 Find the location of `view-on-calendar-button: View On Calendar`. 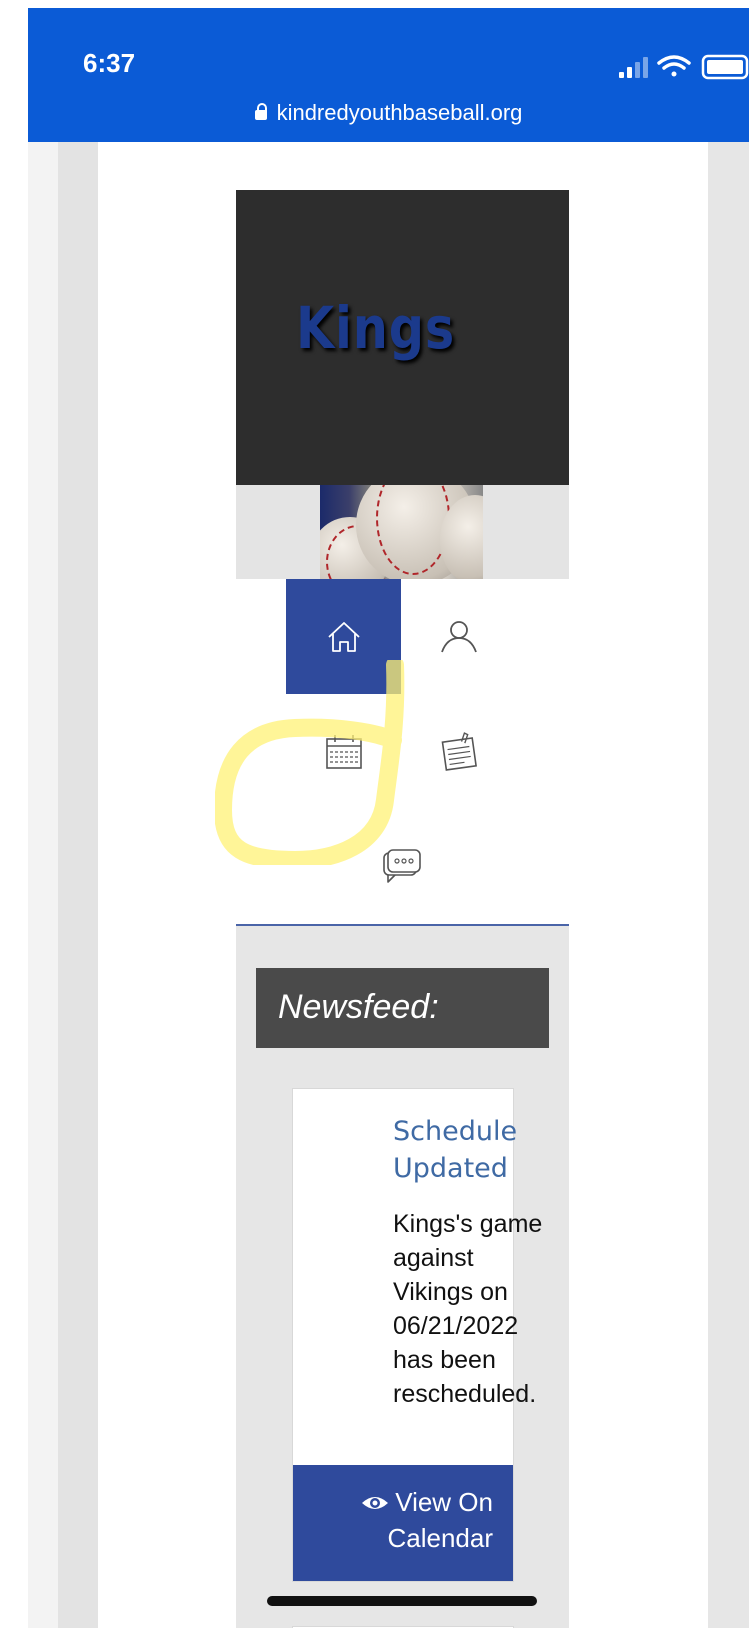

view-on-calendar-button: View On Calendar is located at coordinates (403, 1523).